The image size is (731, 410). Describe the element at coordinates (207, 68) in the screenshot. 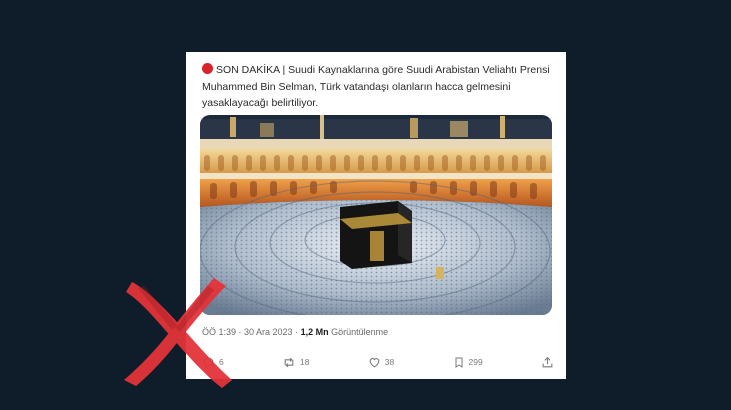

I see `red-circle-icon` at that location.